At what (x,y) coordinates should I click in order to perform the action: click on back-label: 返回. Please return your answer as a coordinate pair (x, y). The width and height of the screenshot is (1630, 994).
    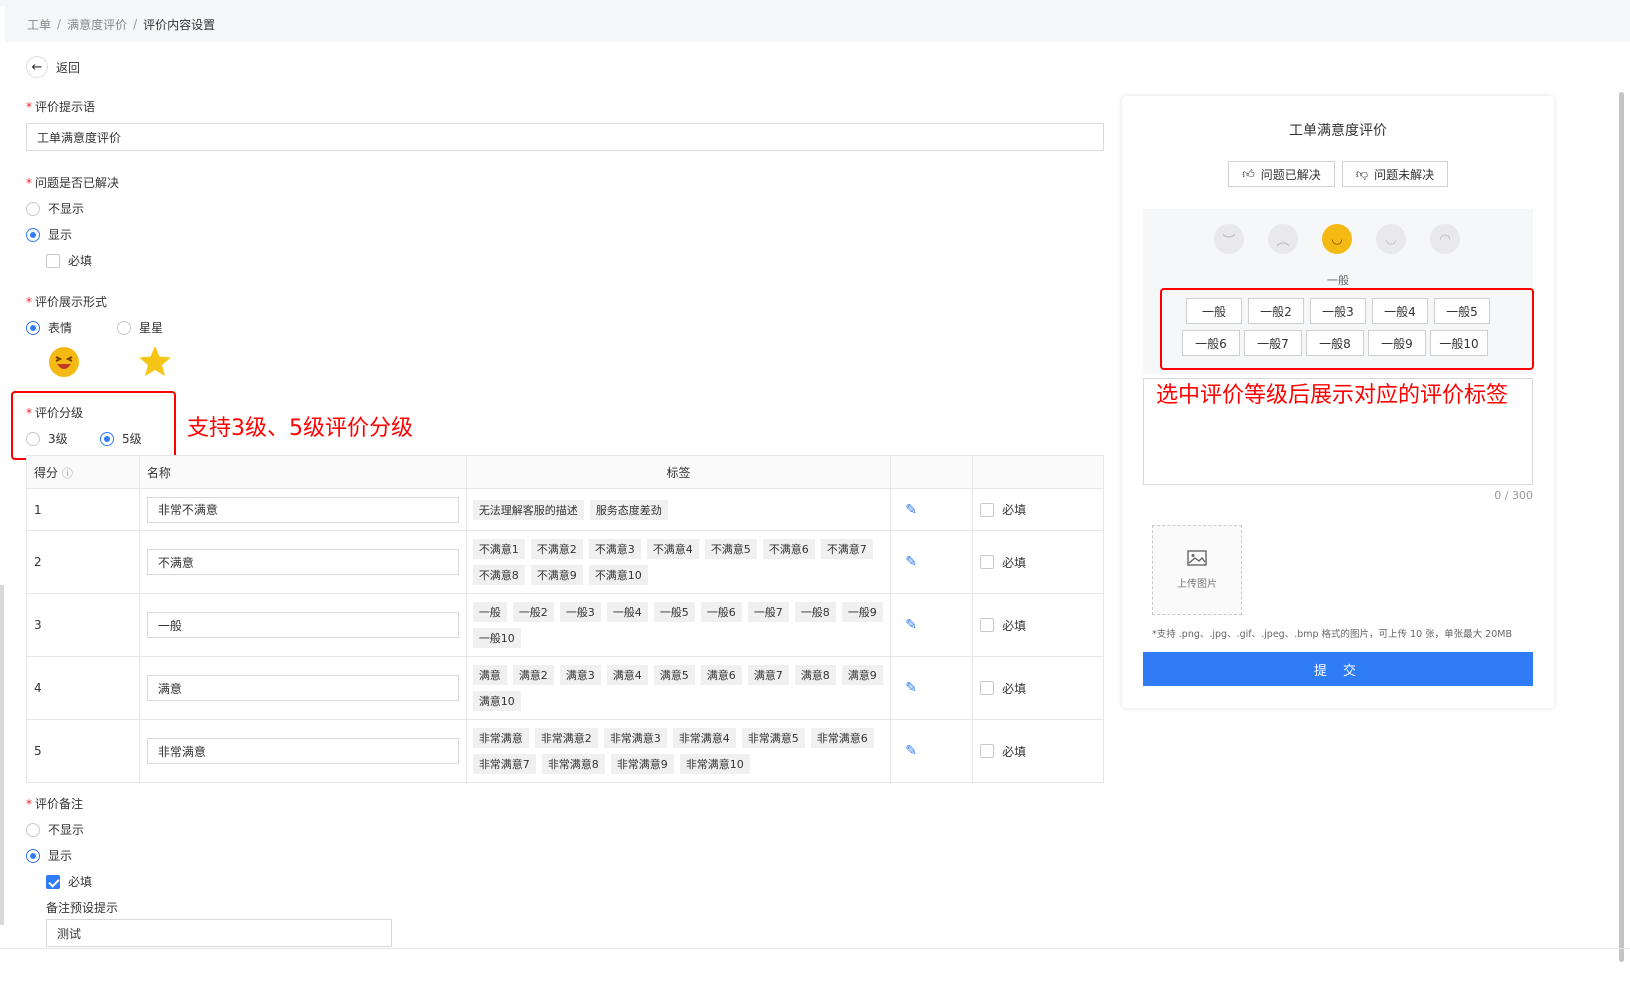
    Looking at the image, I should click on (68, 67).